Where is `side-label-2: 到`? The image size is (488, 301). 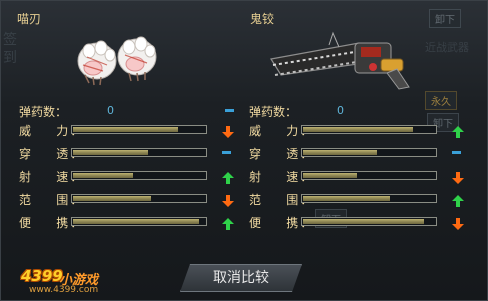 side-label-2: 到 is located at coordinates (10, 58).